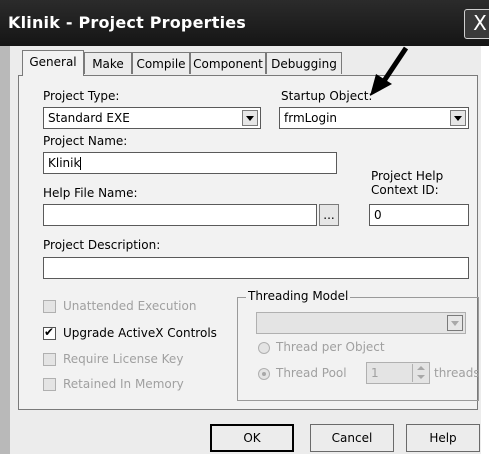  What do you see at coordinates (256, 268) in the screenshot?
I see `project-description-input` at bounding box center [256, 268].